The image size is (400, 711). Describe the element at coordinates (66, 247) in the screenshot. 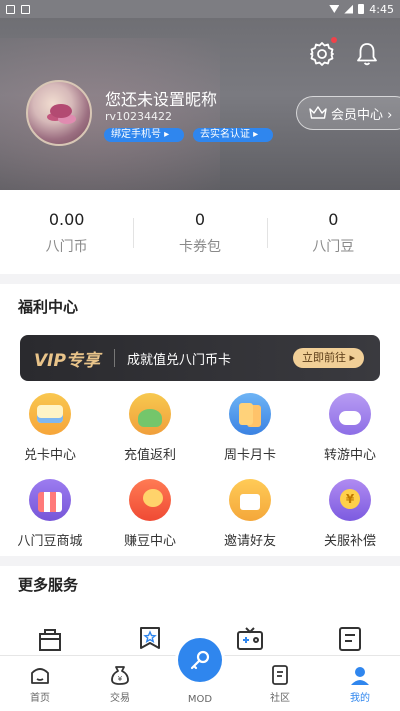

I see `stat-label: 八门币` at that location.